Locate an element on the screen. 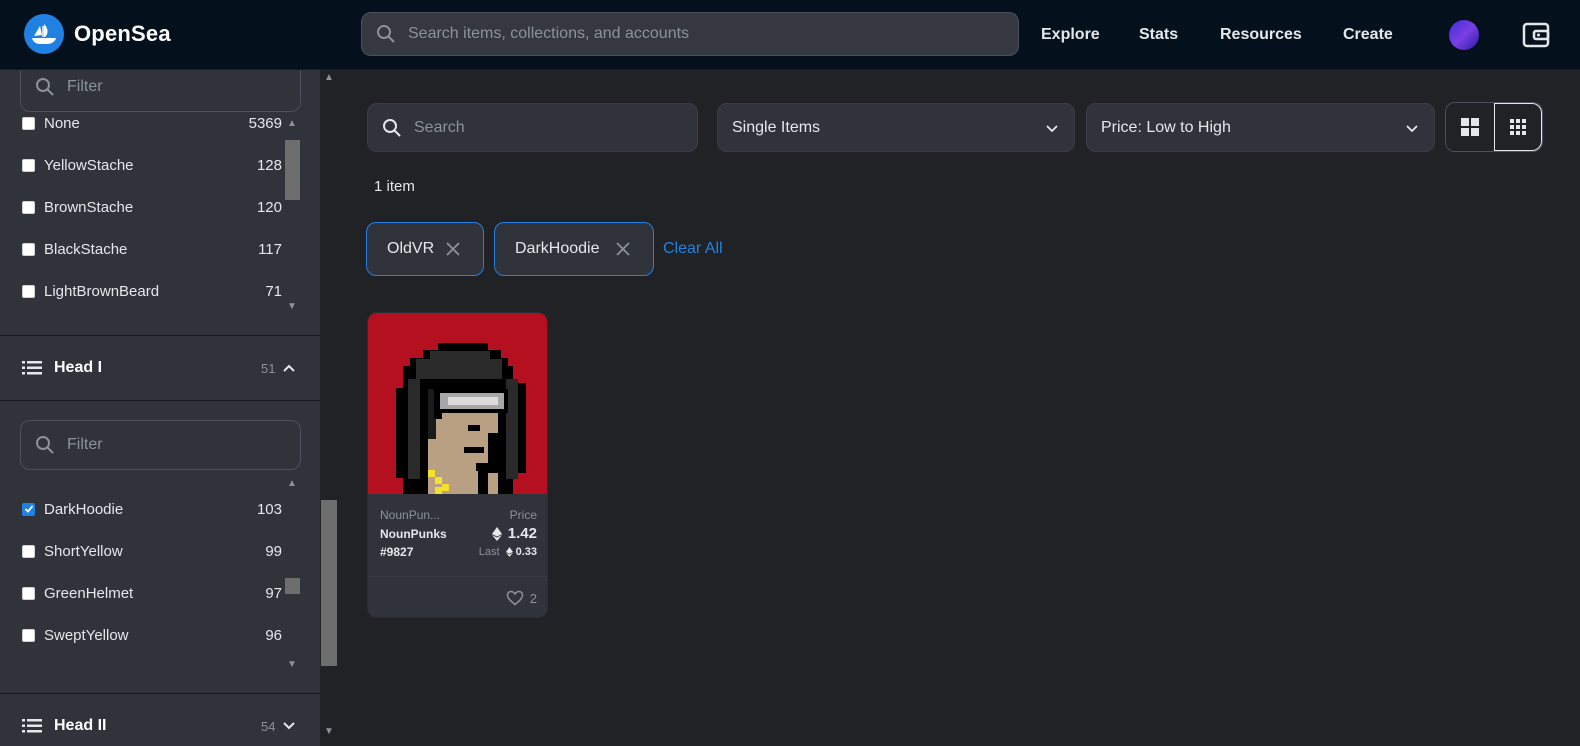 This screenshot has width=1580, height=746. filter-option: YellowStache 128 is located at coordinates (152, 165).